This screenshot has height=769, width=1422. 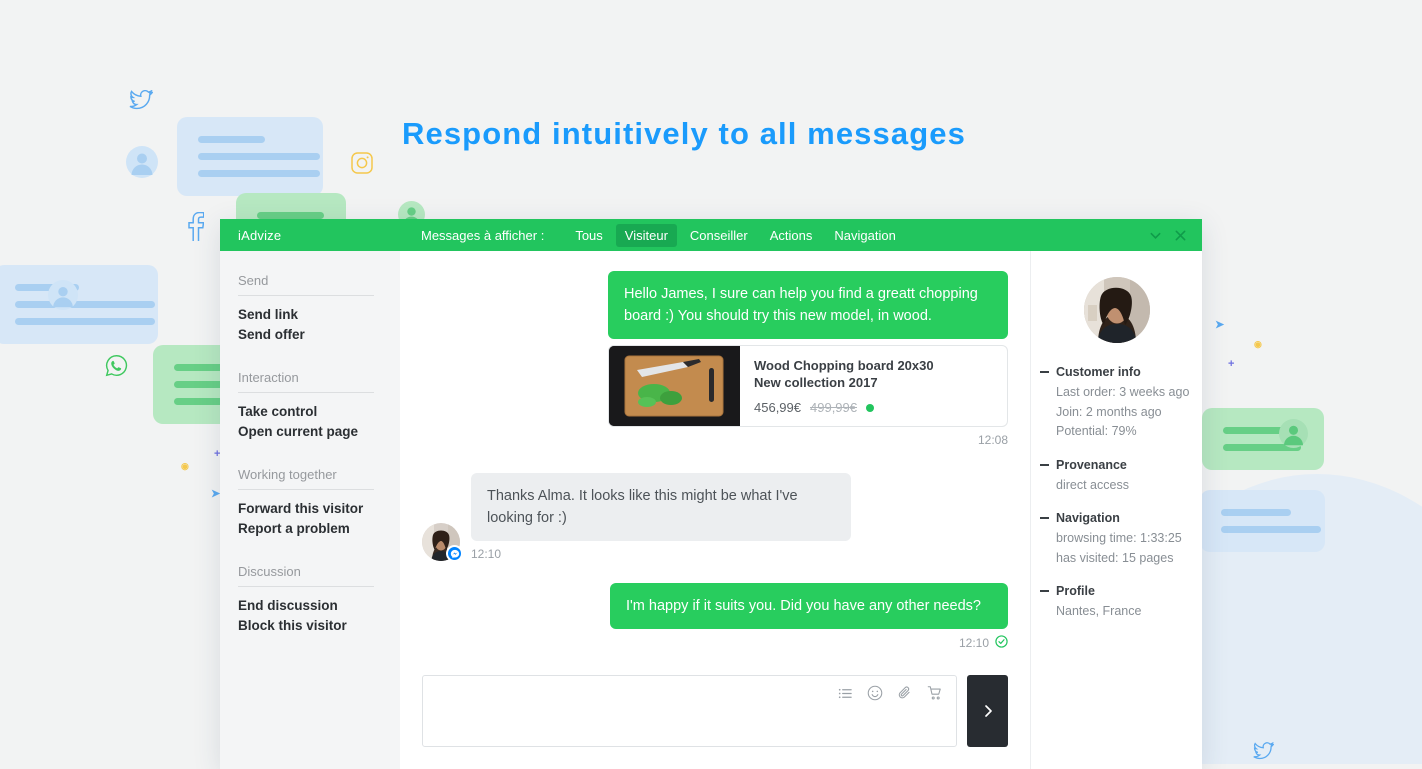 I want to click on info-group-title: Customer info, so click(x=1098, y=372).